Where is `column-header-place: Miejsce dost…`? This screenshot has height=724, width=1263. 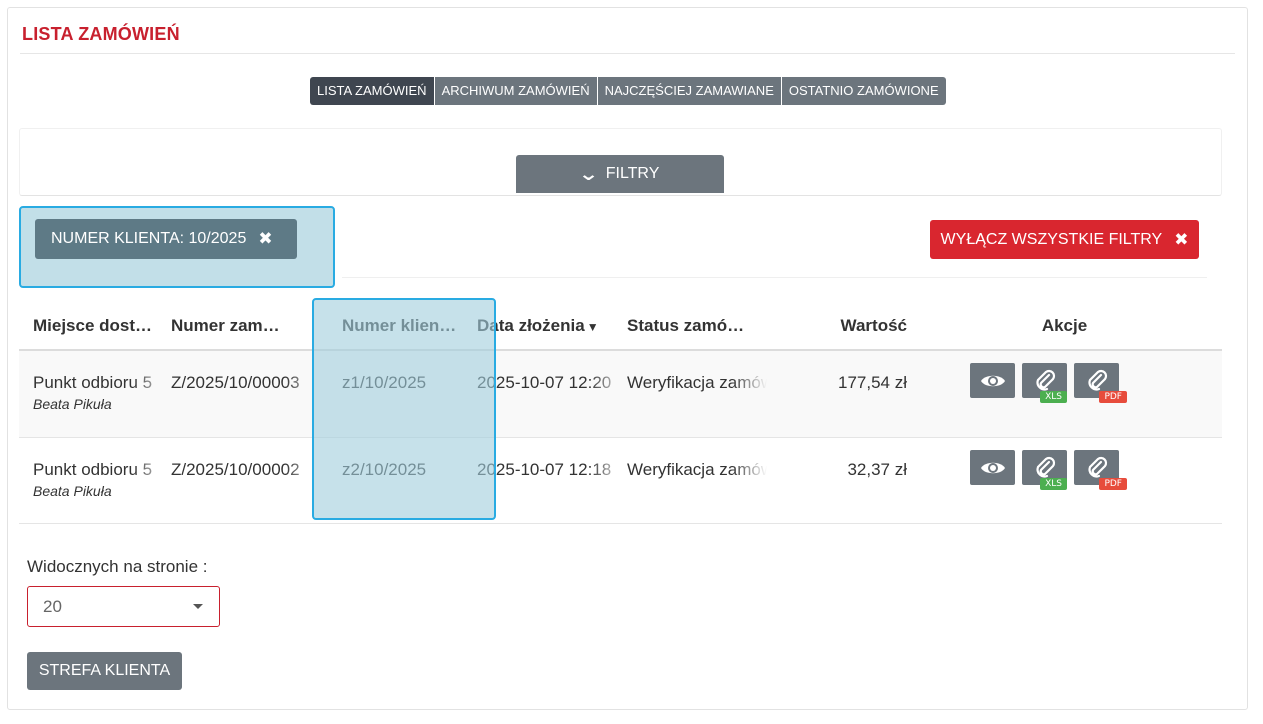
column-header-place: Miejsce dost… is located at coordinates (95, 326).